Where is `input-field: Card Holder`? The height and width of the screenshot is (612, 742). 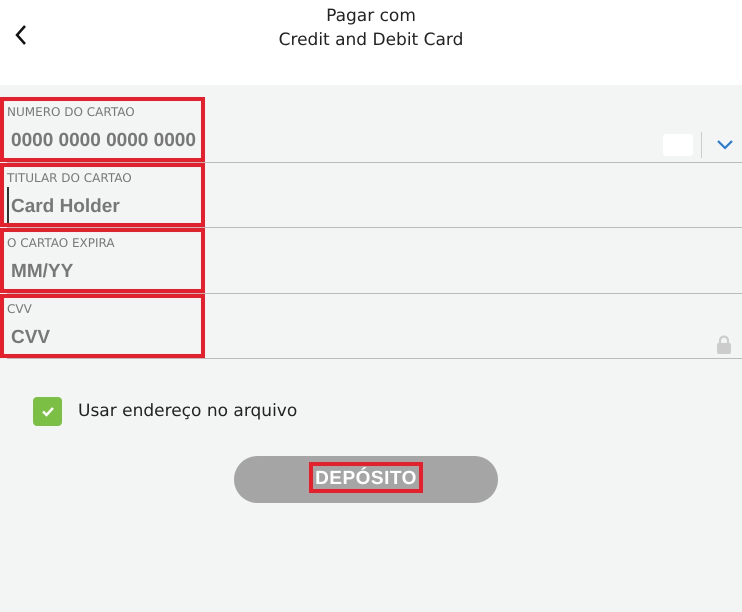 input-field: Card Holder is located at coordinates (102, 204).